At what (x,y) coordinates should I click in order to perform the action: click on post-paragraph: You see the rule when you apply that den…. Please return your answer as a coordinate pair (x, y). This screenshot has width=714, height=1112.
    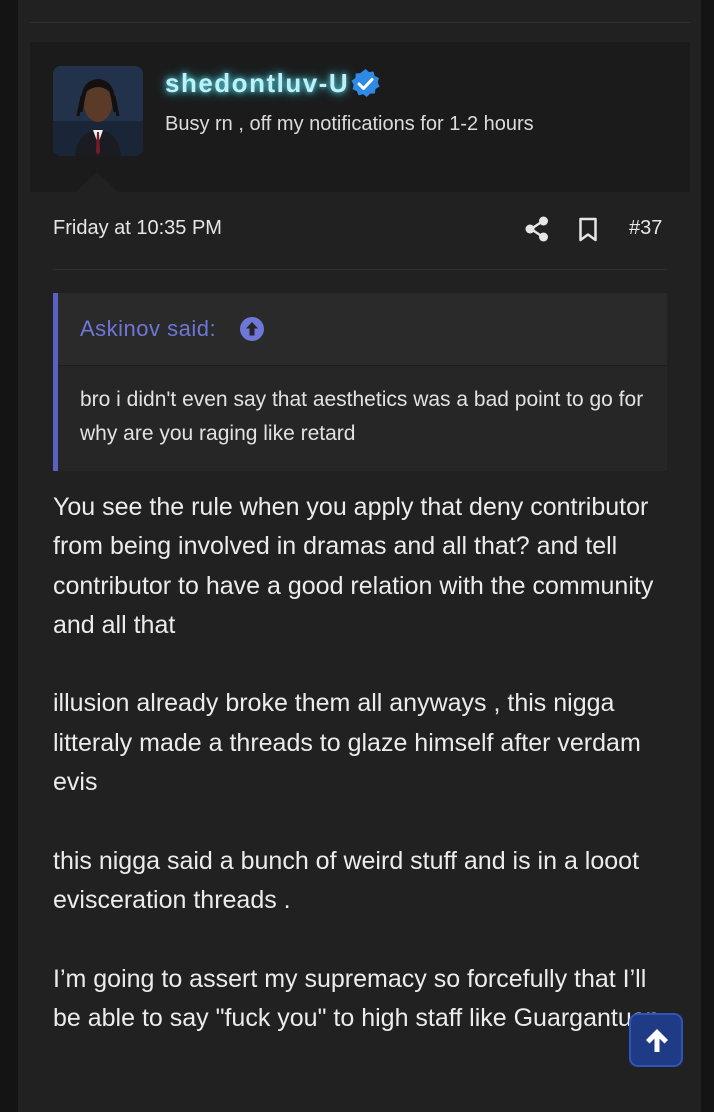
    Looking at the image, I should click on (353, 566).